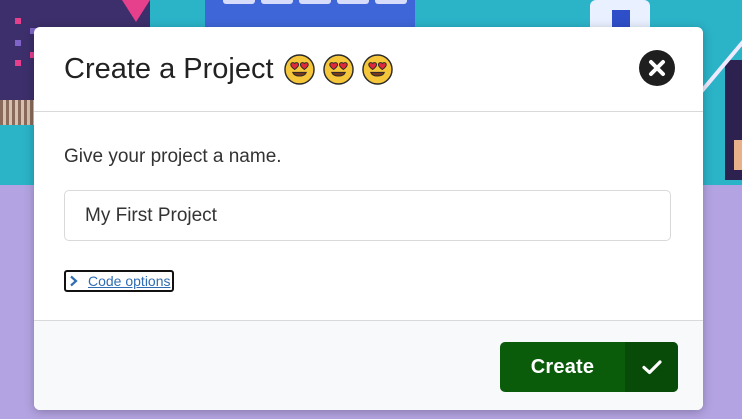 The width and height of the screenshot is (742, 419). Describe the element at coordinates (169, 69) in the screenshot. I see `dialog-title-text: Create a Project` at that location.